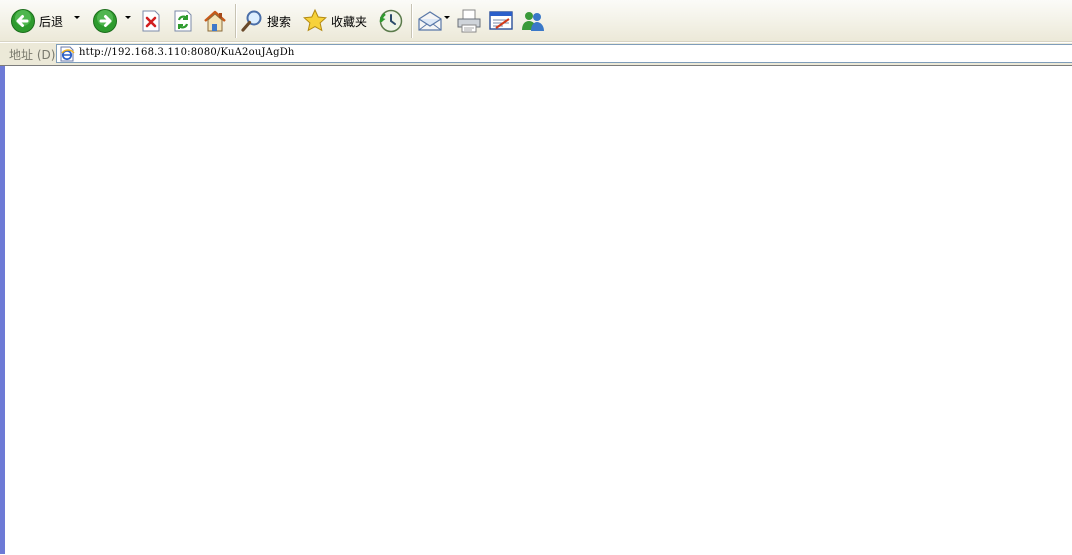 This screenshot has width=1072, height=555. I want to click on home-button, so click(216, 21).